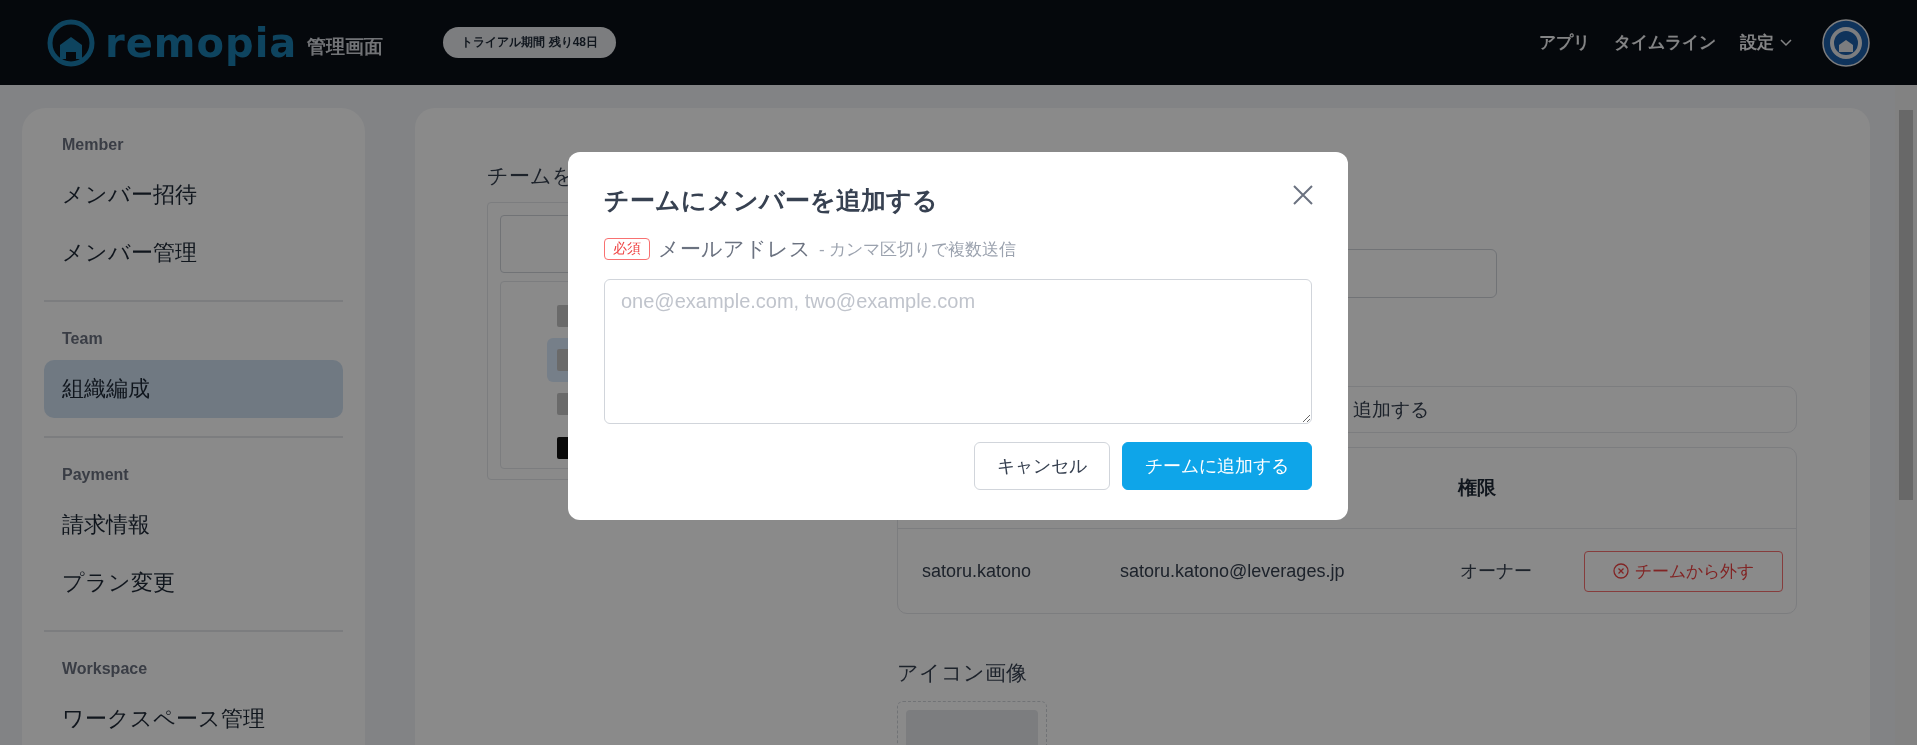  Describe the element at coordinates (734, 249) in the screenshot. I see `field-label: メールアドレス` at that location.